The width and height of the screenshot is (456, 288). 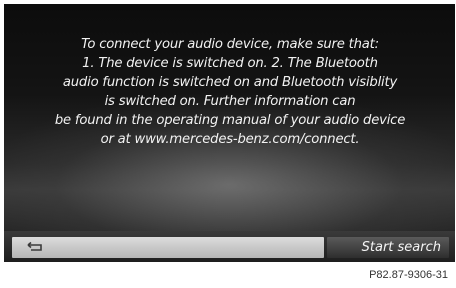 I want to click on back-button, so click(x=168, y=247).